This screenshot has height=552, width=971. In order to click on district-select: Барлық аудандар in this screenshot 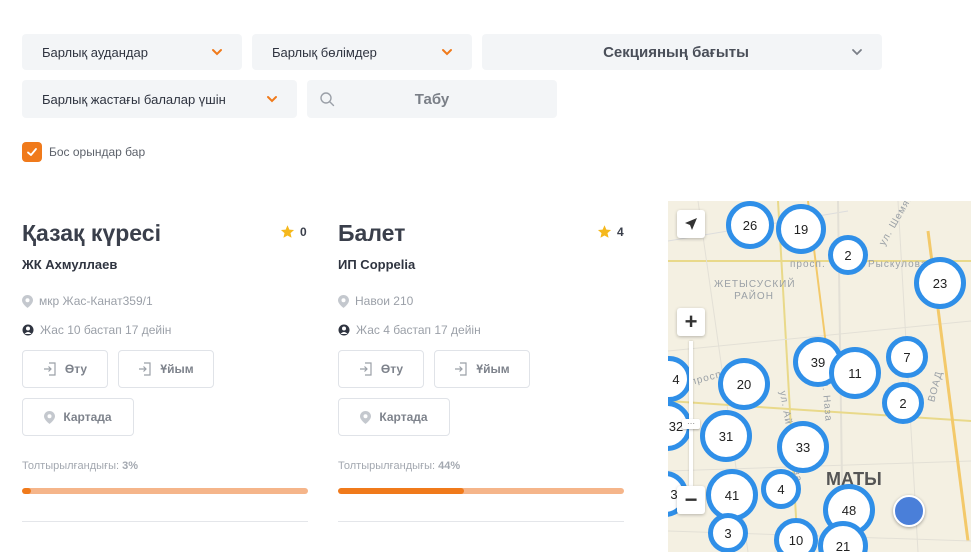, I will do `click(132, 52)`.